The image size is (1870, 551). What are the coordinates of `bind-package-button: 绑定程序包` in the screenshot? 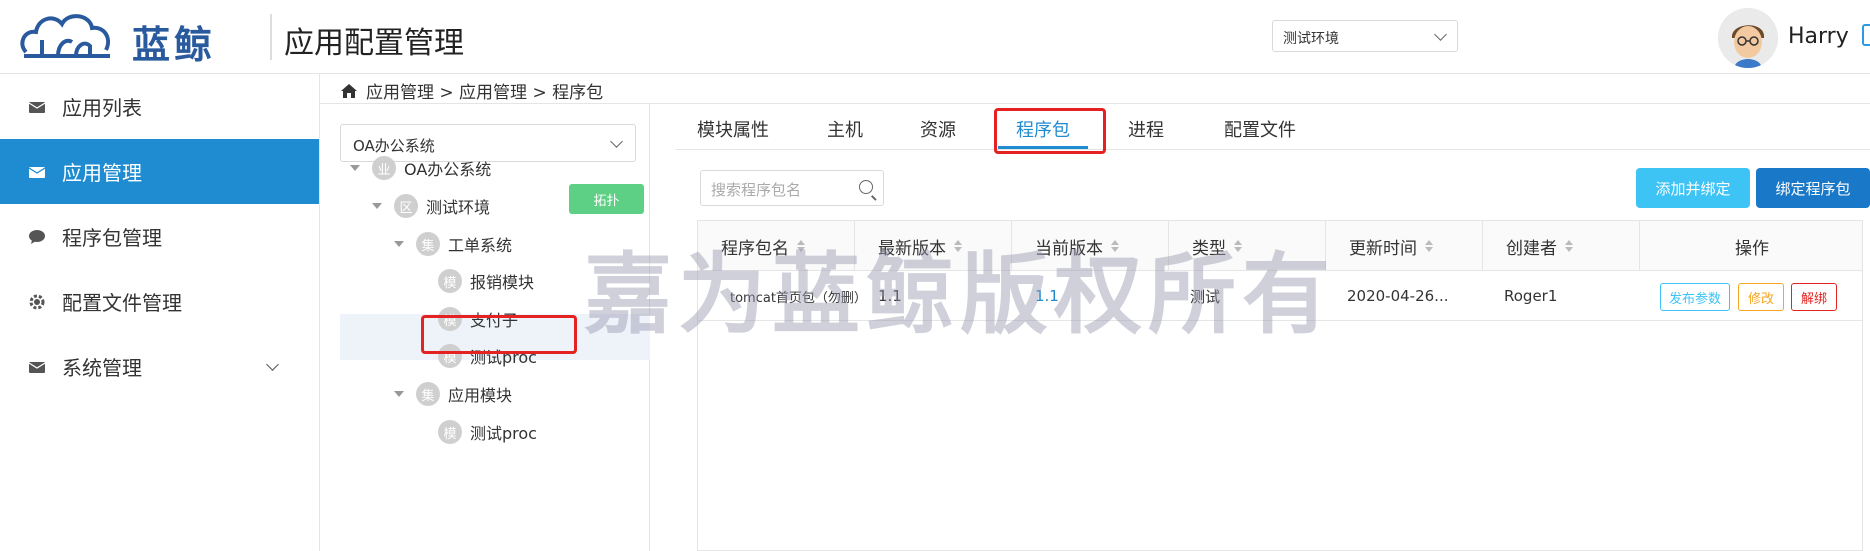 It's located at (1813, 188).